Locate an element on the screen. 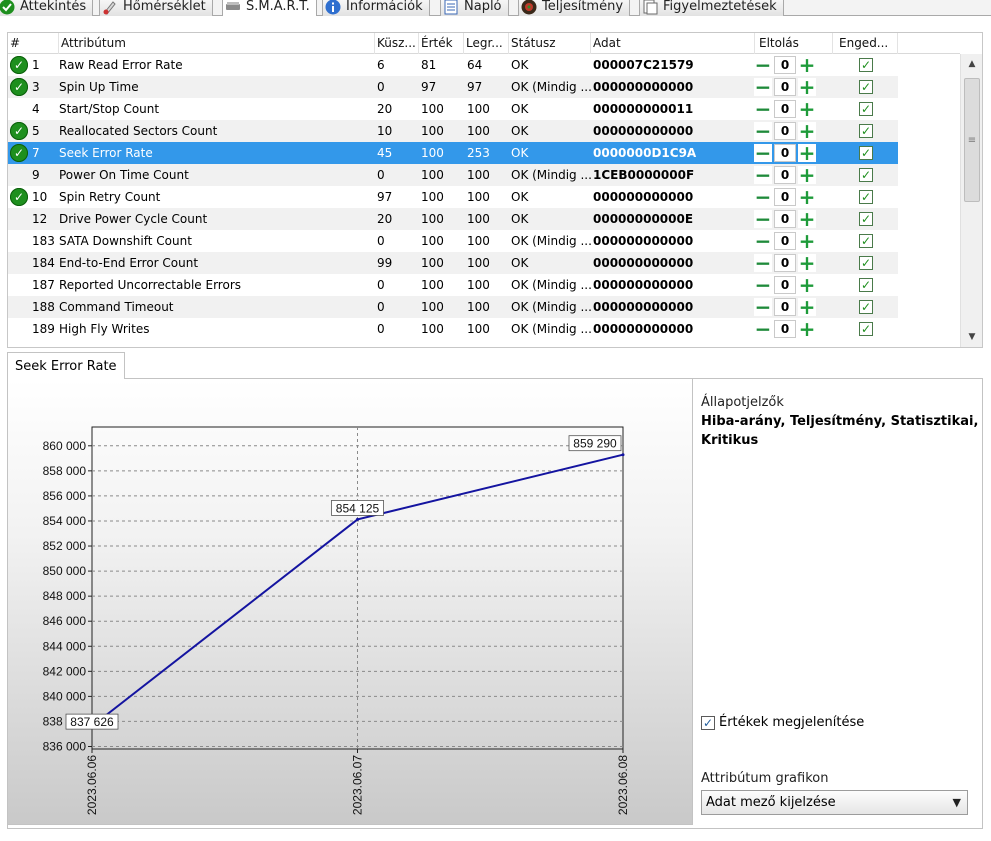 This screenshot has width=991, height=841. tab-attekintes: Áttekintés is located at coordinates (47, 8).